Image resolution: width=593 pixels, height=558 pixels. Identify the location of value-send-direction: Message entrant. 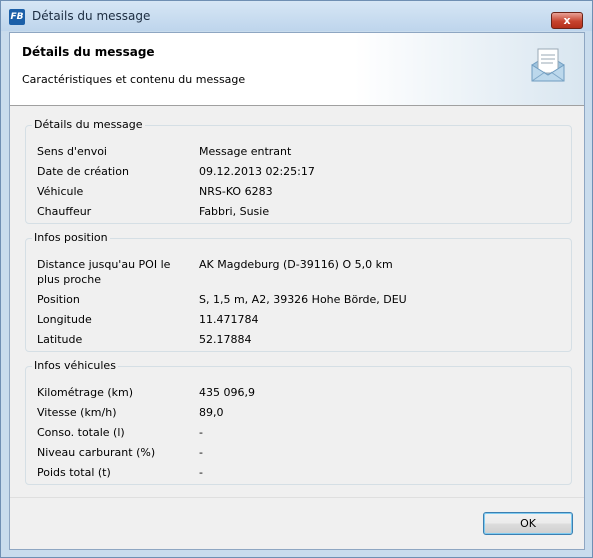
(245, 151).